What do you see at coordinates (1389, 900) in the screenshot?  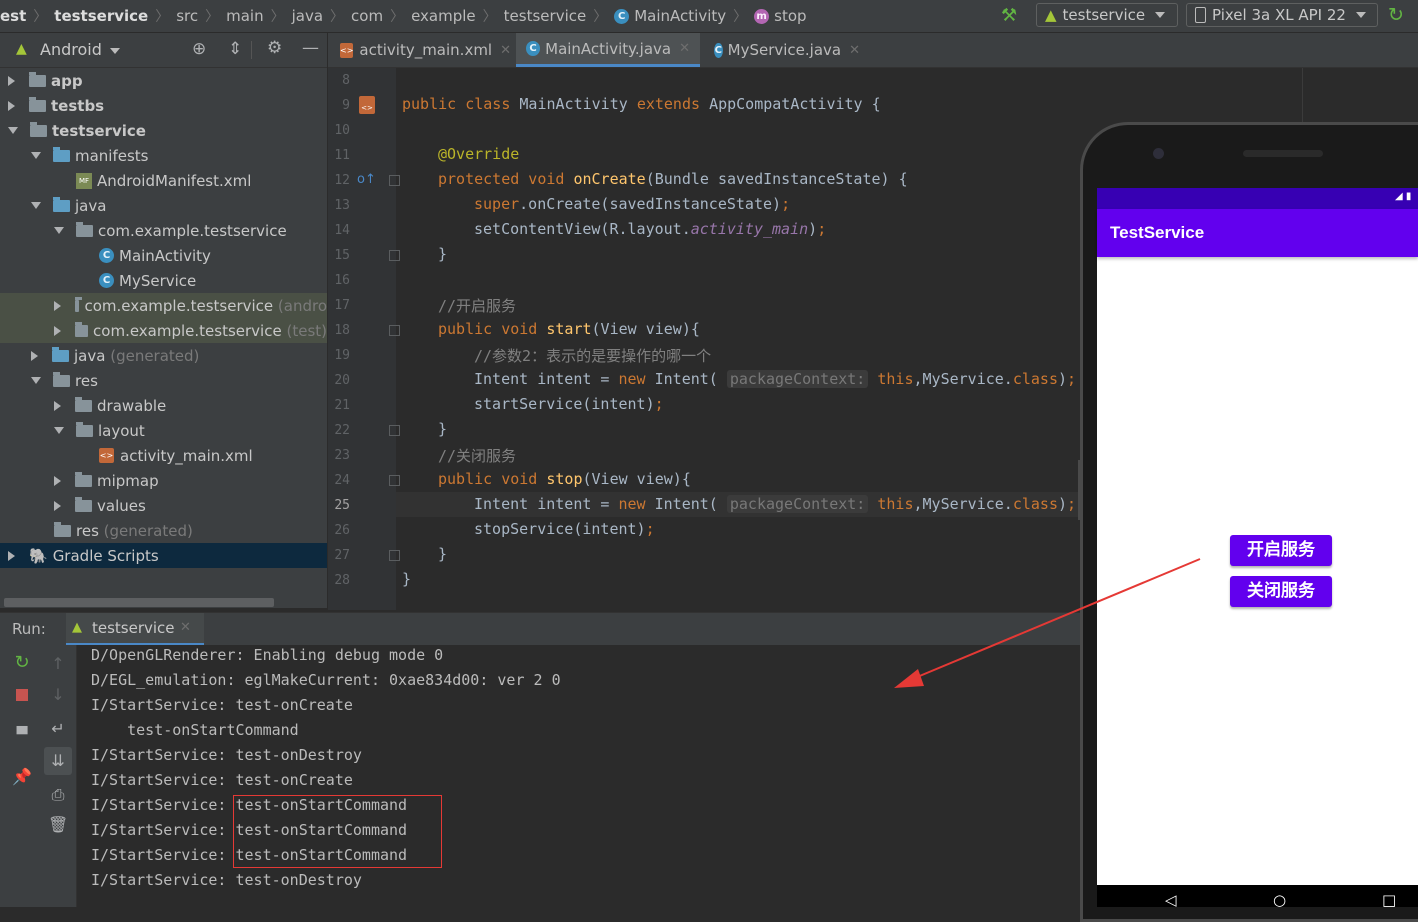 I see `recents-nav-icon: □` at bounding box center [1389, 900].